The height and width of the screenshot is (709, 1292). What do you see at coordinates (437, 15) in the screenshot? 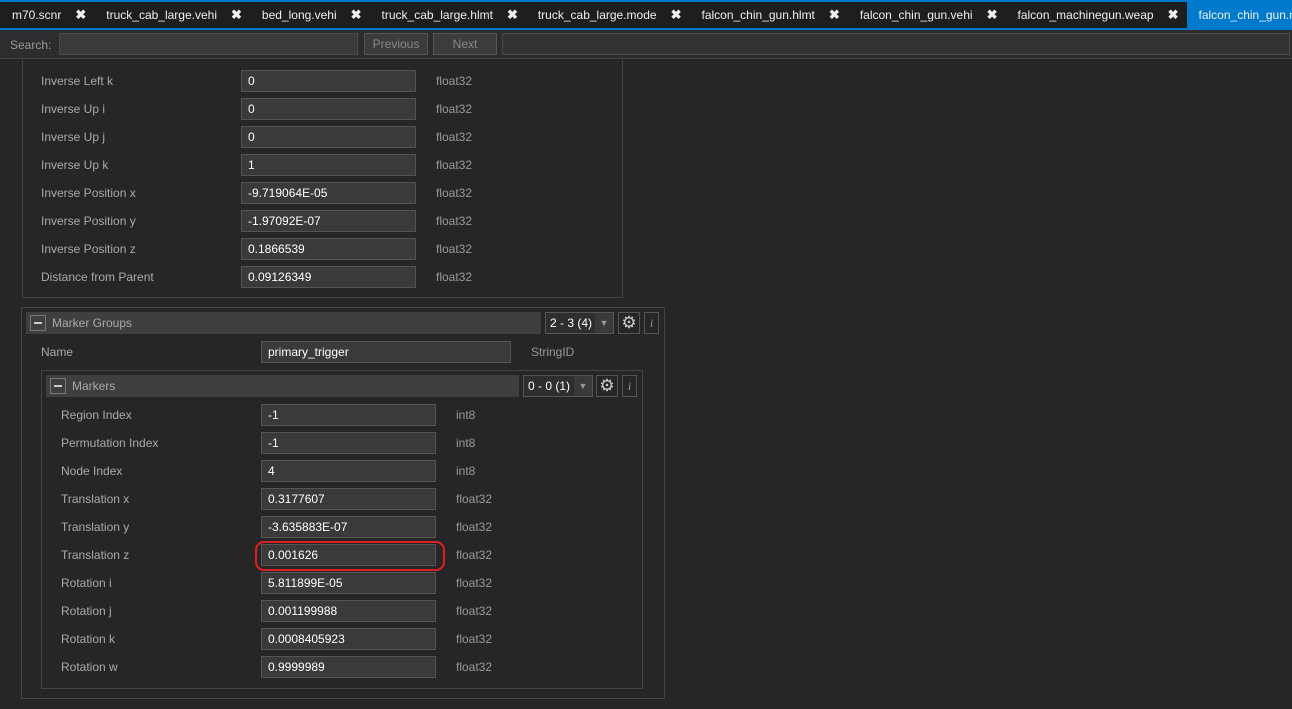
I see `tab-label: truck_cab_large.hlmt` at bounding box center [437, 15].